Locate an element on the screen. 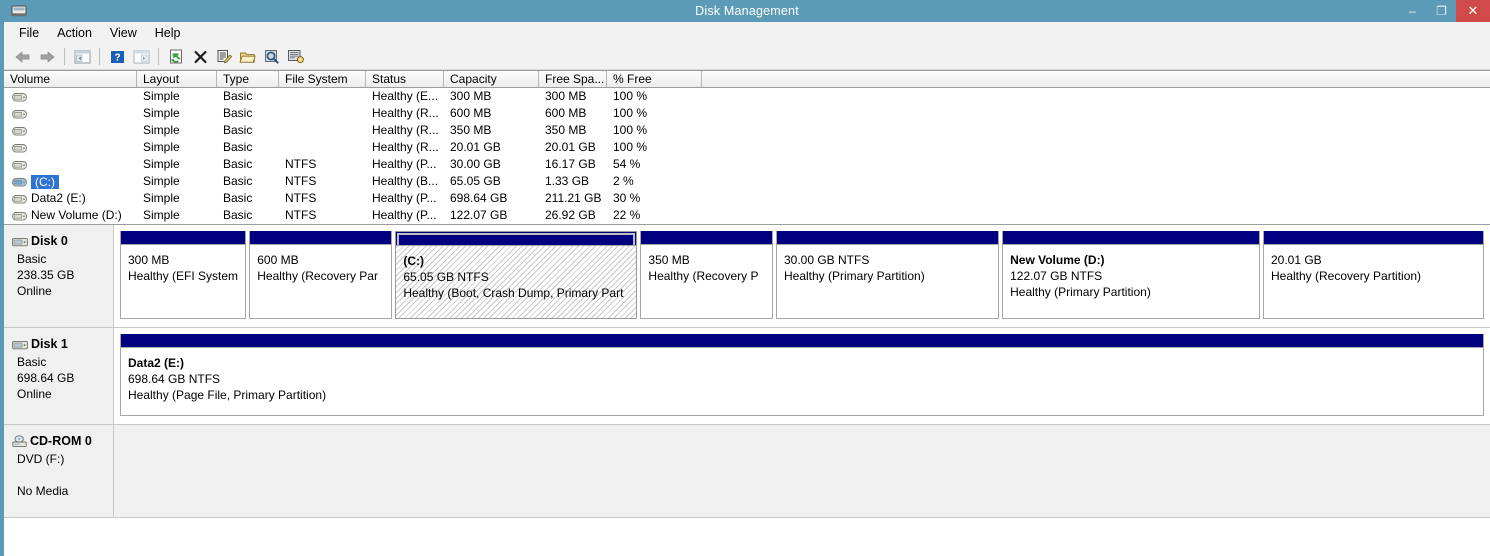 The height and width of the screenshot is (556, 1490). back-icon is located at coordinates (23, 57).